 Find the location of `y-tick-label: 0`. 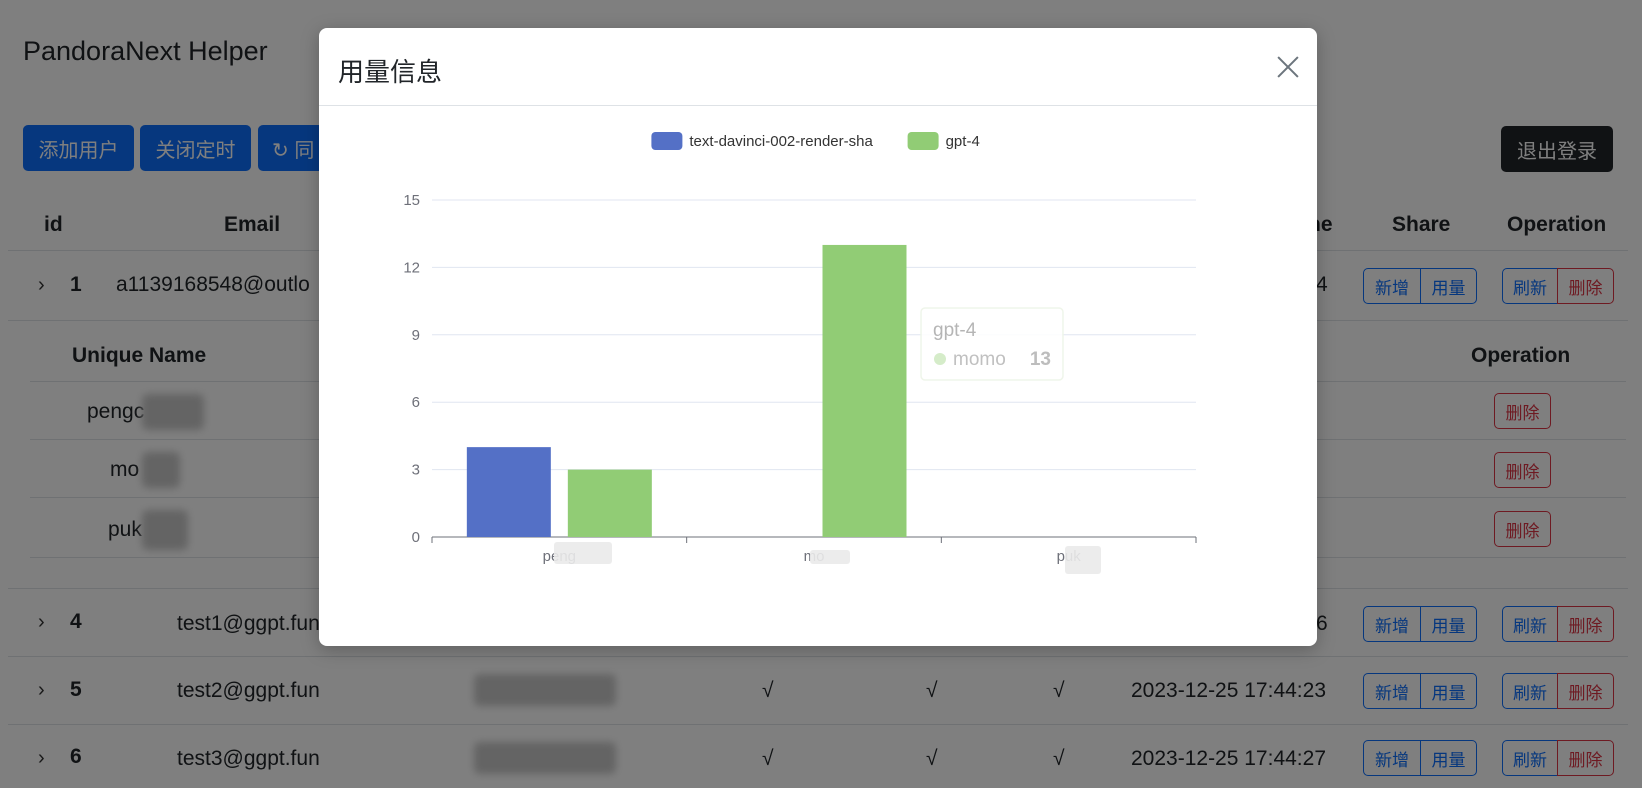

y-tick-label: 0 is located at coordinates (416, 537).